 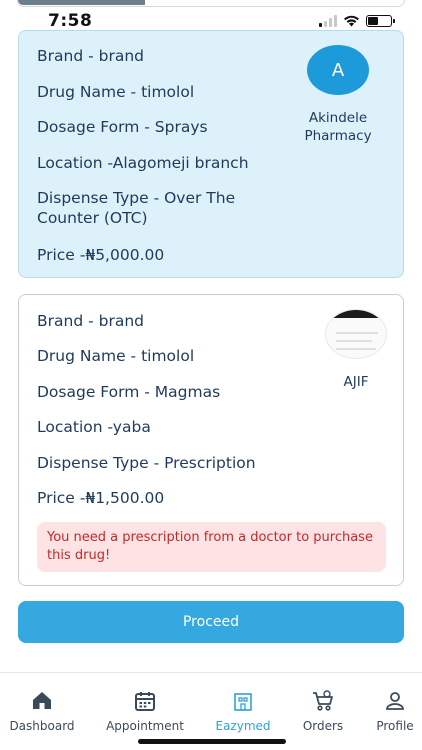 I want to click on battery-icon, so click(x=380, y=20).